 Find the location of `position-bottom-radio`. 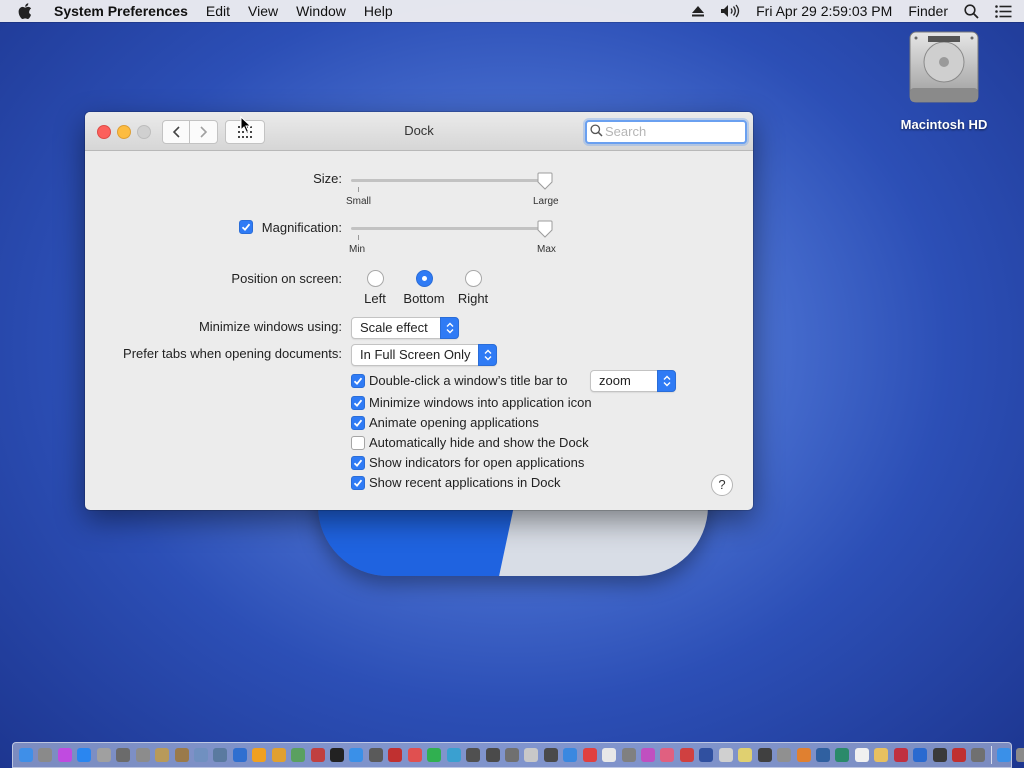

position-bottom-radio is located at coordinates (424, 278).